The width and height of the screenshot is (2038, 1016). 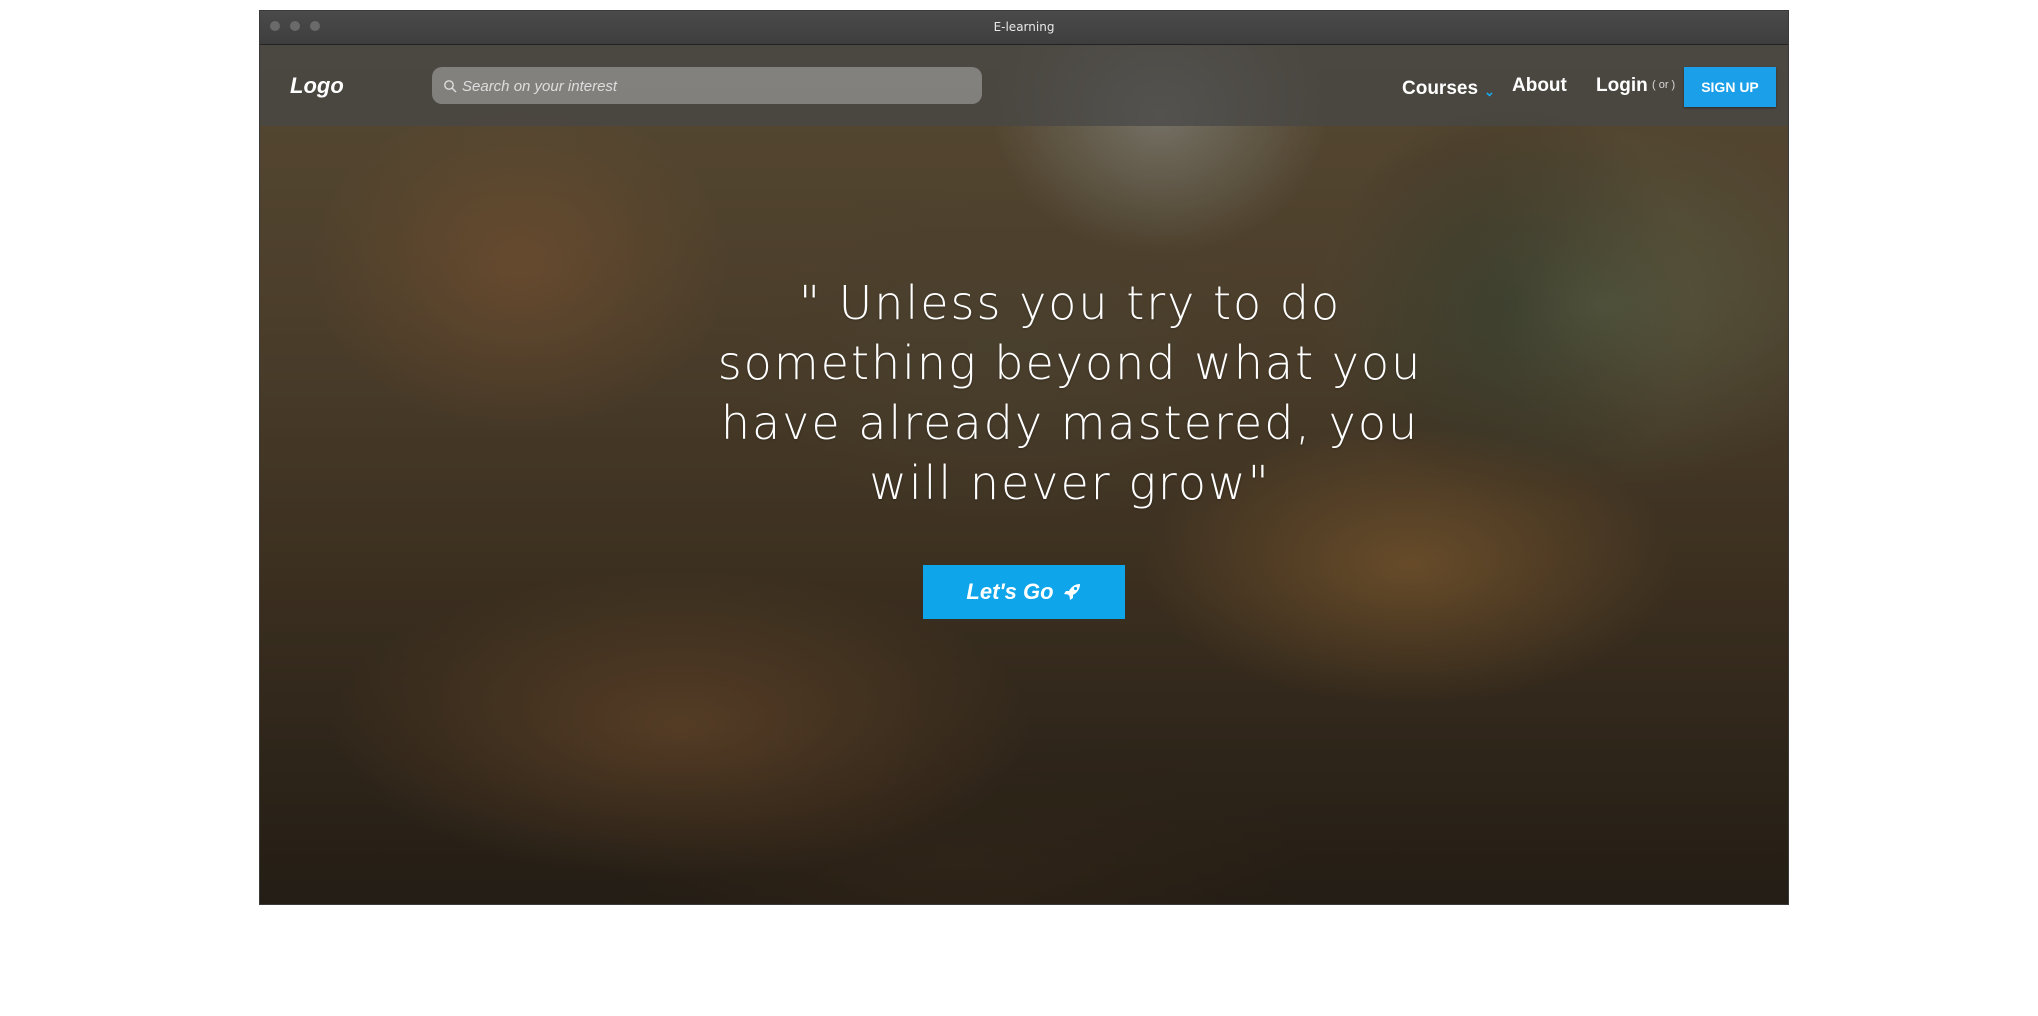 What do you see at coordinates (1071, 592) in the screenshot?
I see `rocket-icon` at bounding box center [1071, 592].